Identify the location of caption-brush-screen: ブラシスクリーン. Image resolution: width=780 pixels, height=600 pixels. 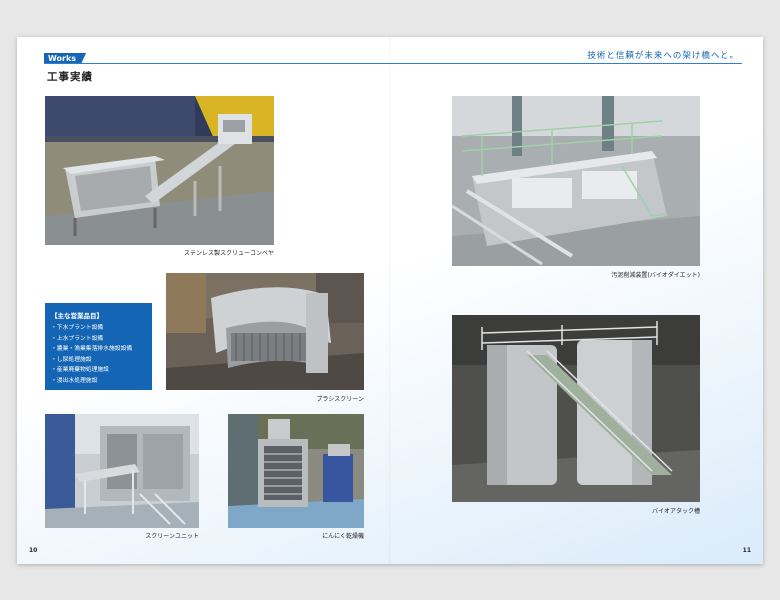
(340, 399).